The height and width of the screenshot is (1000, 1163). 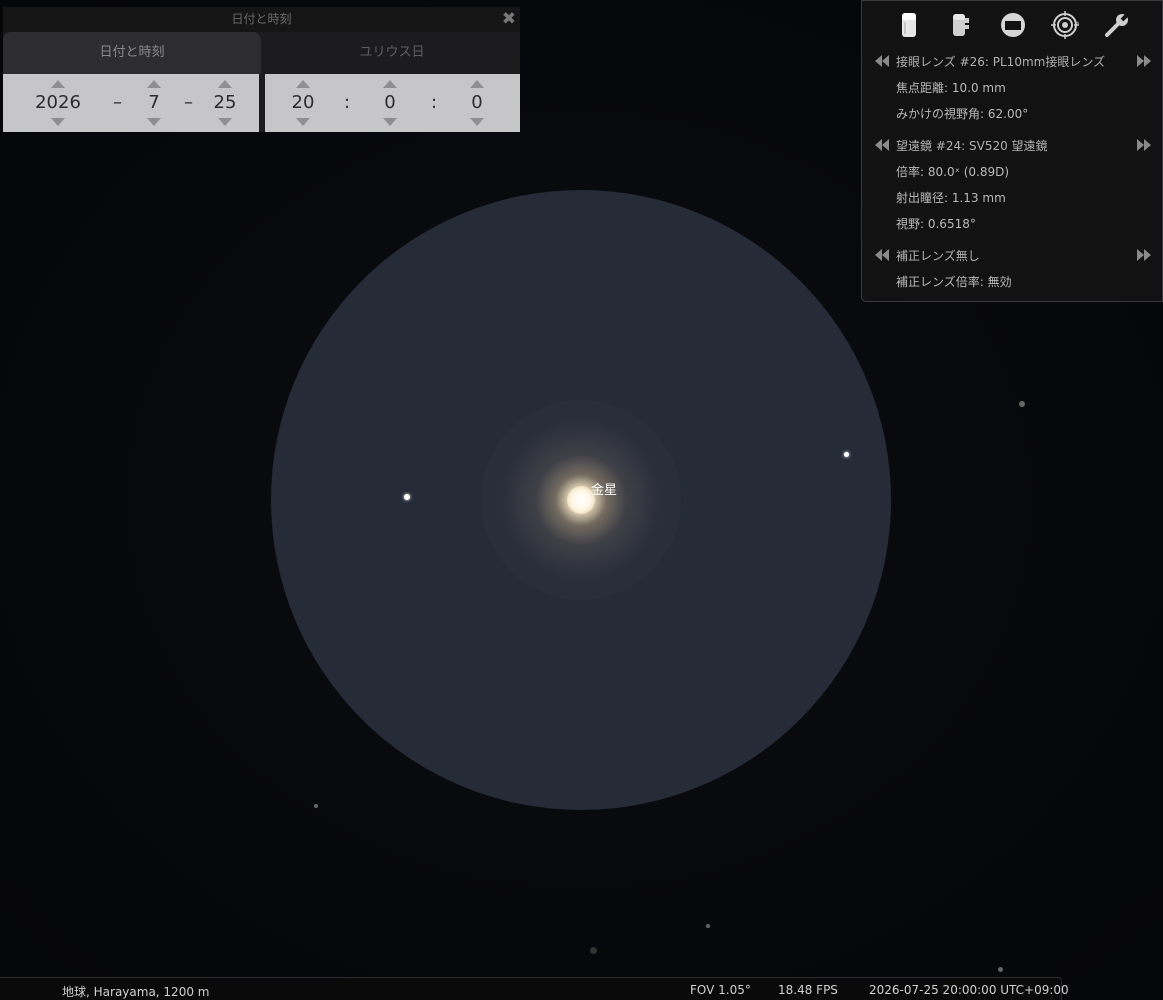 I want to click on hour-spinbox: 20, so click(x=303, y=103).